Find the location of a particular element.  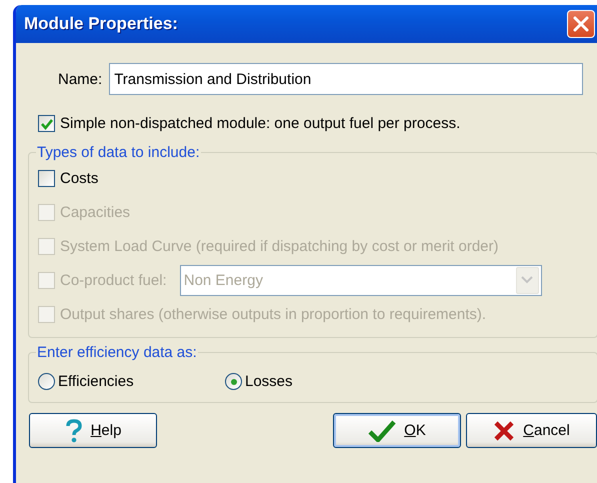

cancel-button: Cancel is located at coordinates (531, 430).